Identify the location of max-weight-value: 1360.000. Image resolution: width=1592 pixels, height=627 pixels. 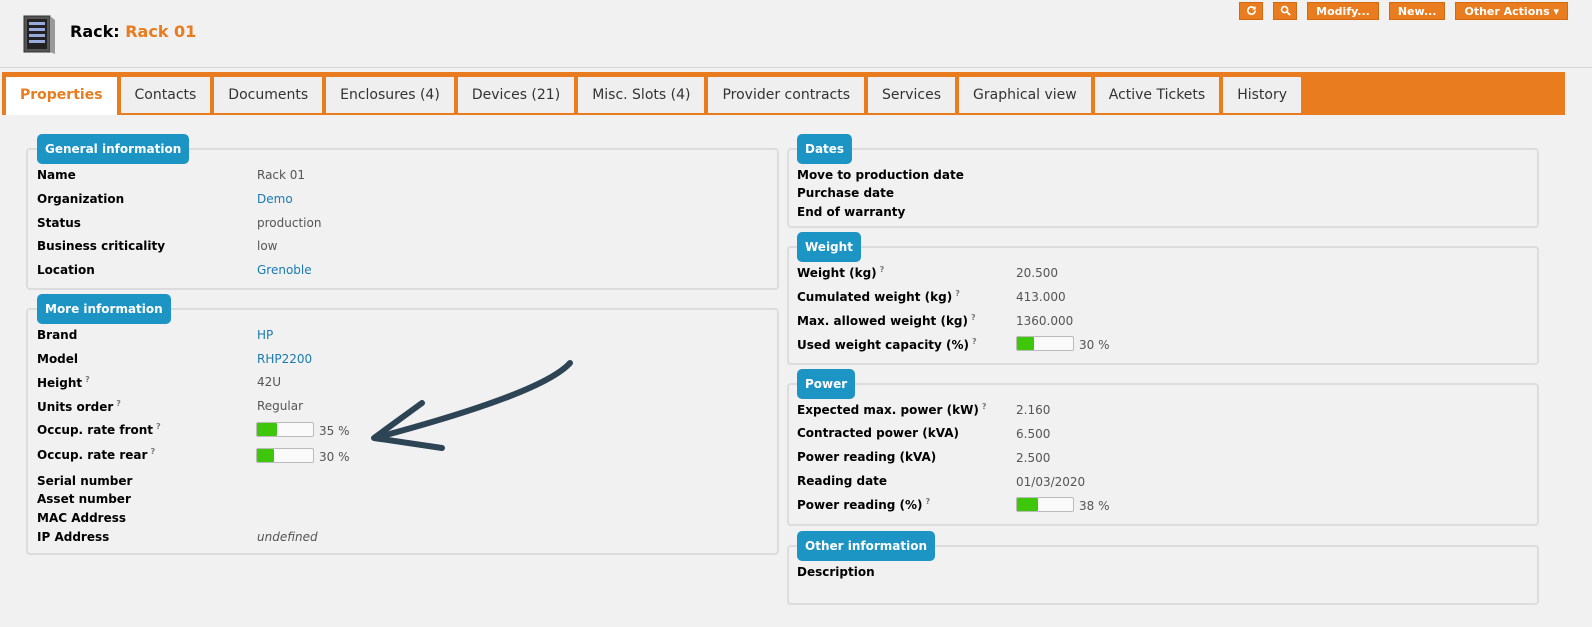
(1045, 321).